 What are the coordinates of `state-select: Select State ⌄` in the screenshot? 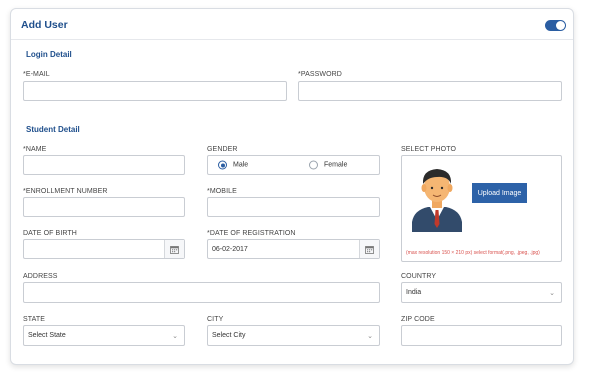 It's located at (104, 335).